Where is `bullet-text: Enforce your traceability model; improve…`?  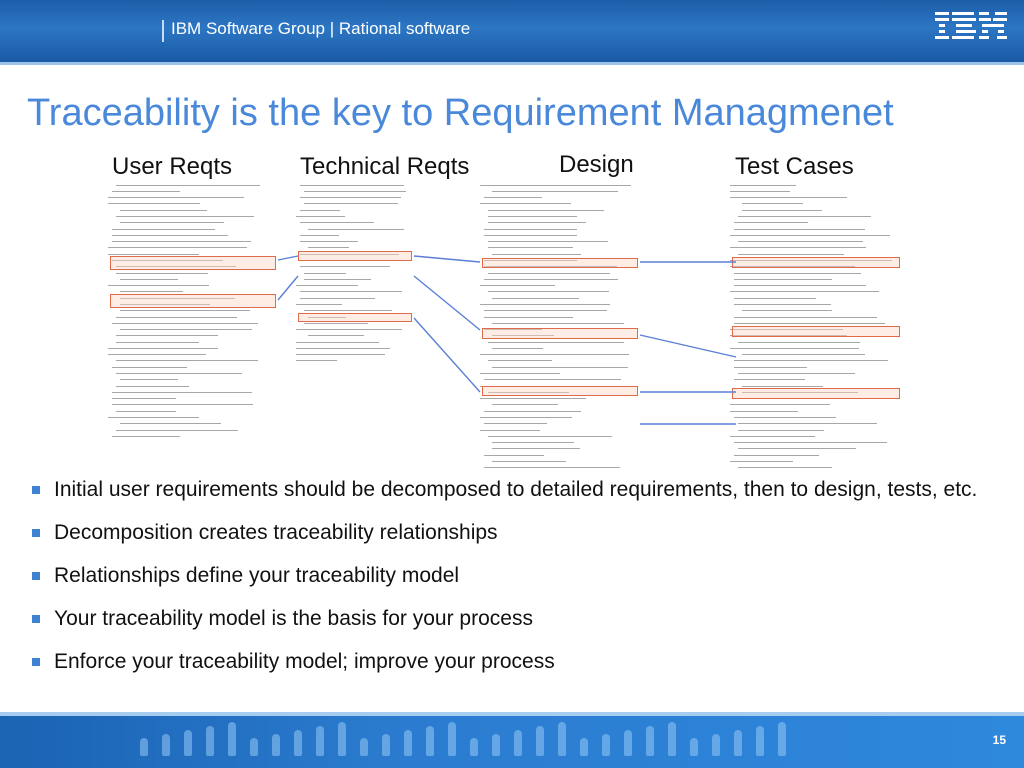
bullet-text: Enforce your traceability model; improve… is located at coordinates (304, 661).